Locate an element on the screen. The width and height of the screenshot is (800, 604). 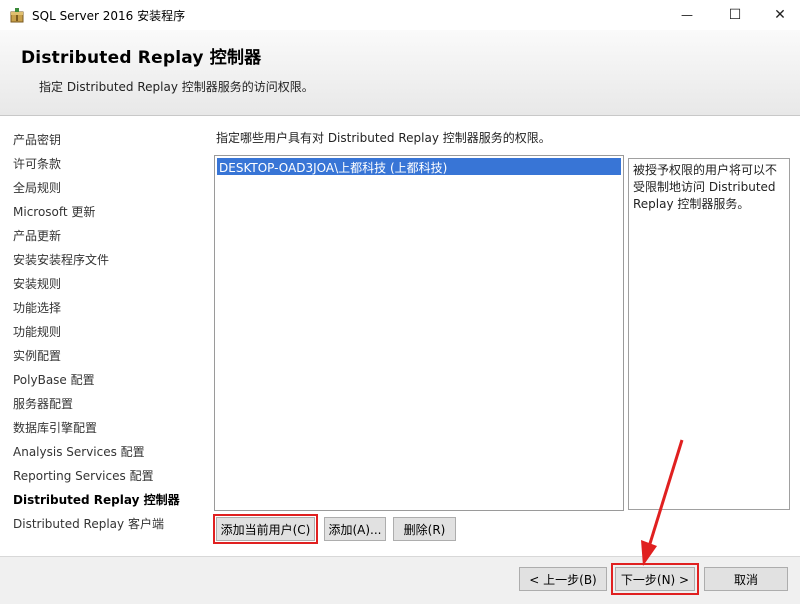
title-bar: SQL Server 2016 安装程序 — ☐ ✕ is located at coordinates (400, 15).